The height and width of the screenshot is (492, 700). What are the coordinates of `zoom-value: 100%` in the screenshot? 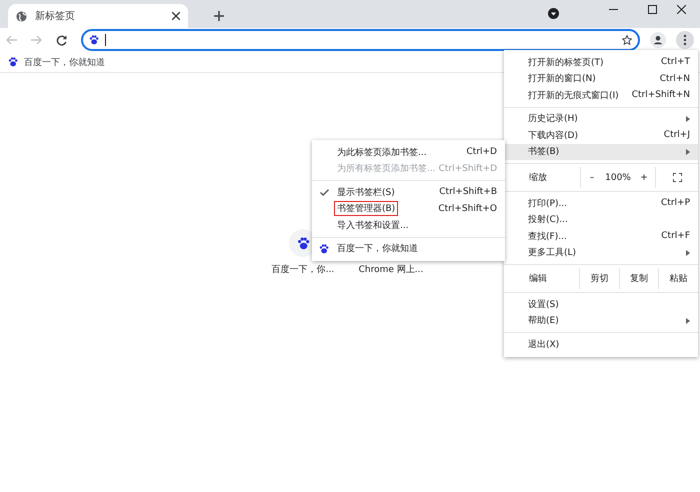 It's located at (618, 178).